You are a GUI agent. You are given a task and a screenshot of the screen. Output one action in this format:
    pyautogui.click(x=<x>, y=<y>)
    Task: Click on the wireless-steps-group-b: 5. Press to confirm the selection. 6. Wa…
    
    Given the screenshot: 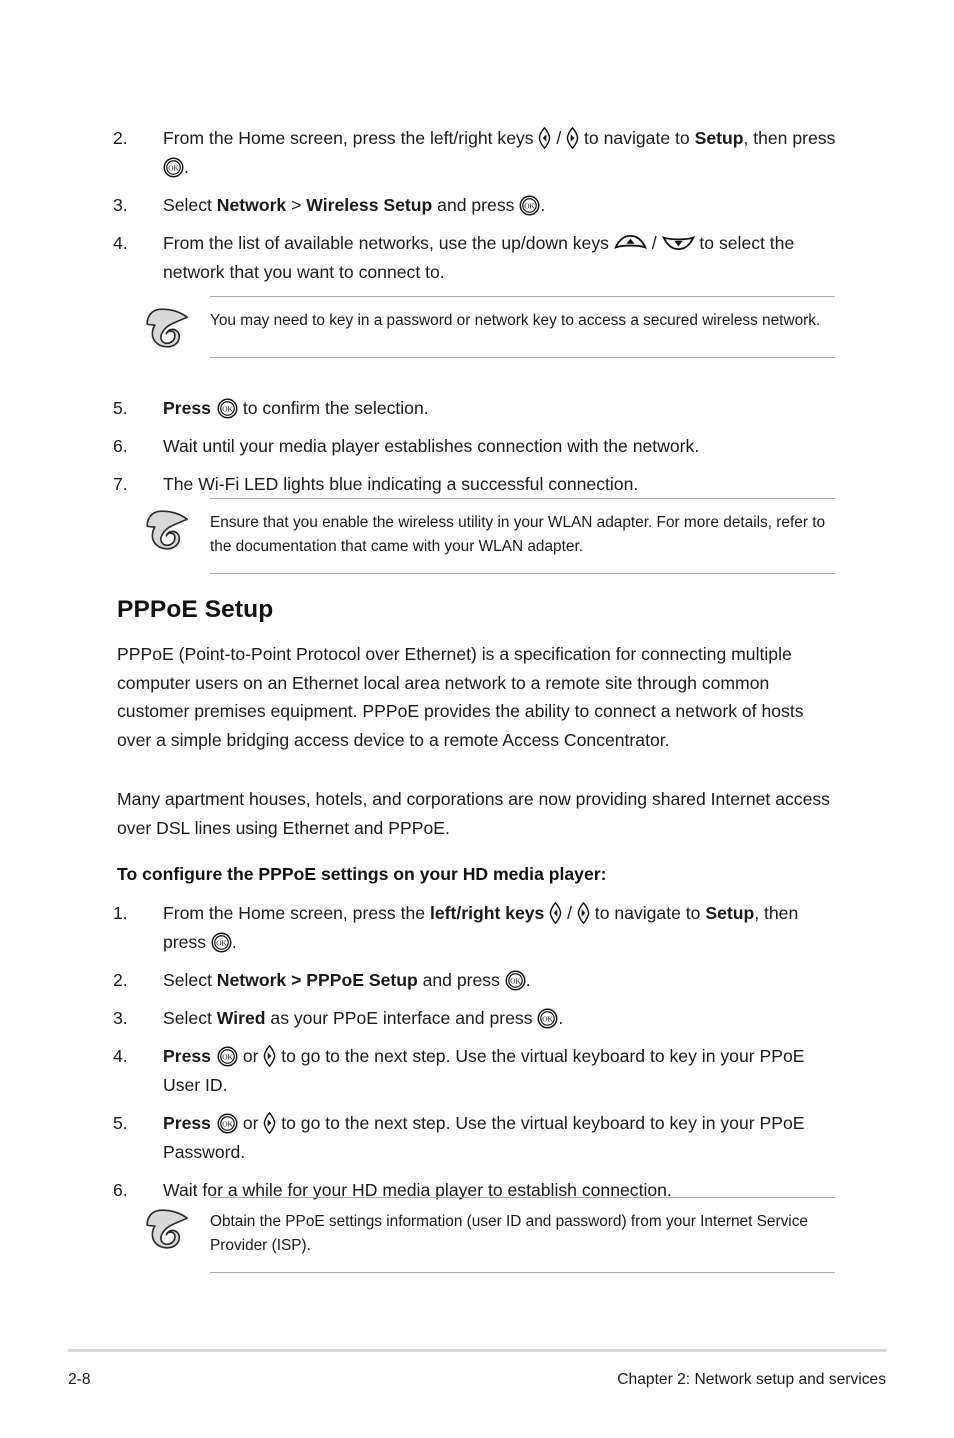 What is the action you would take?
    pyautogui.click(x=478, y=446)
    